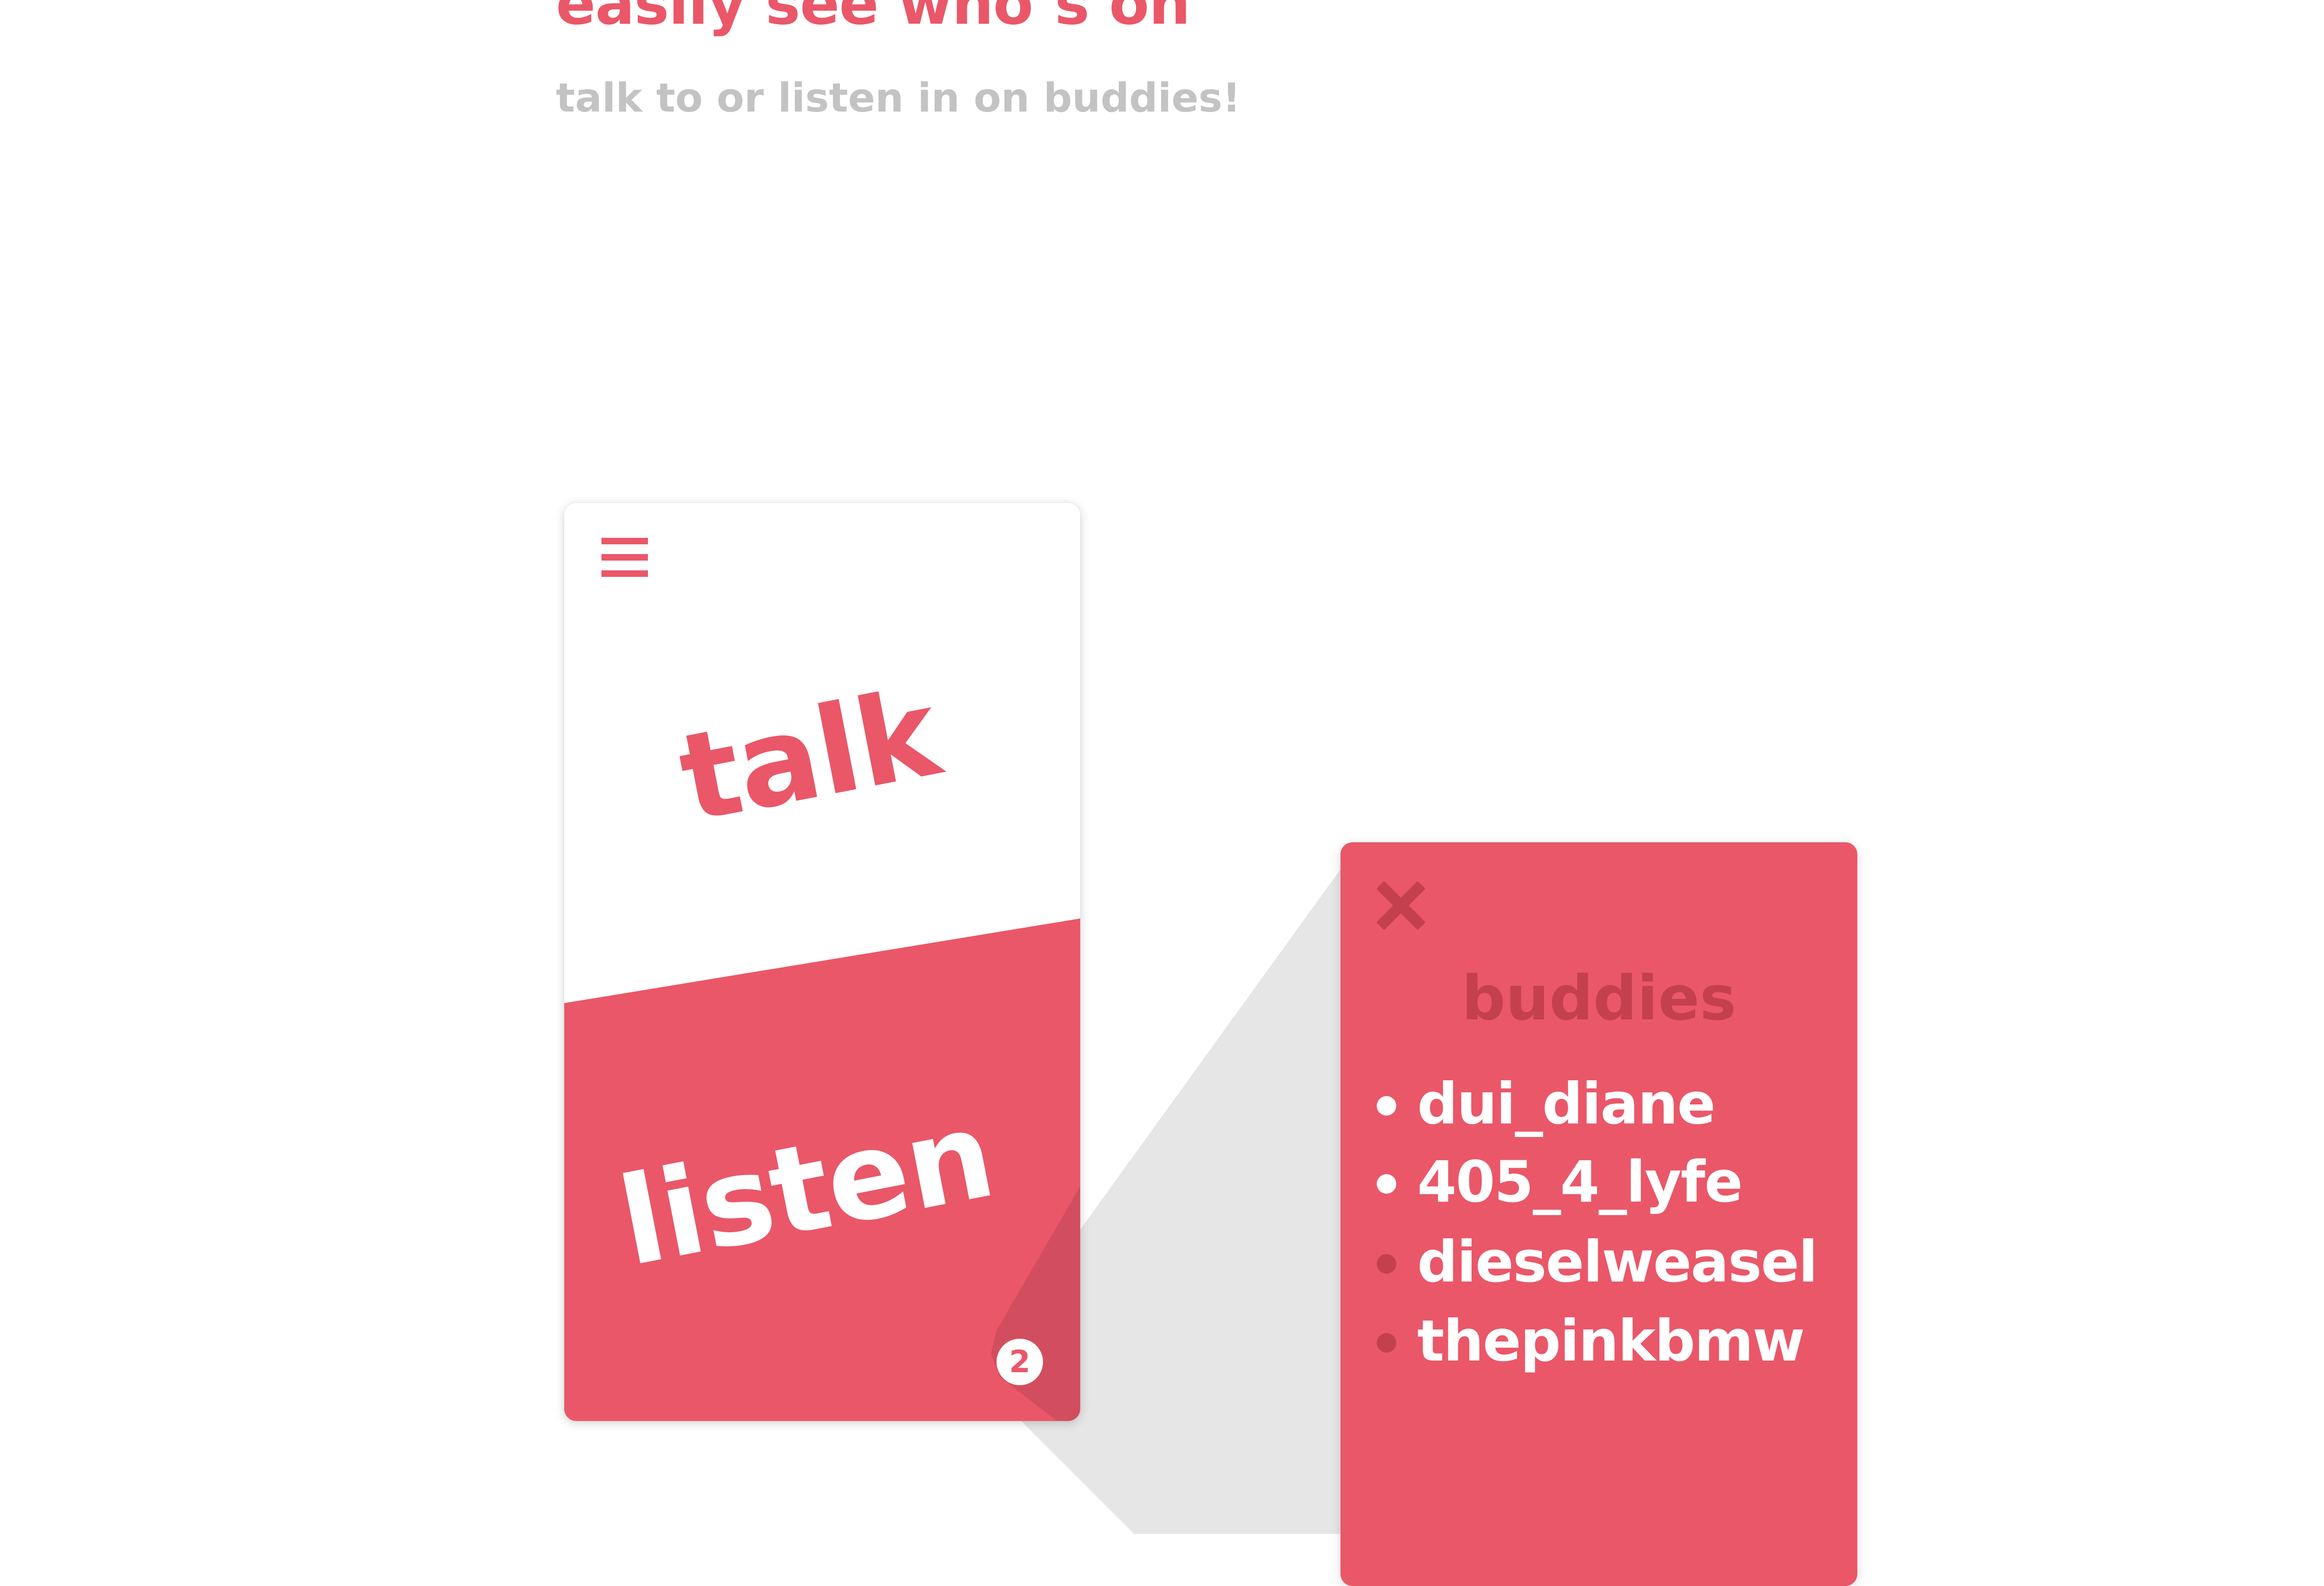  Describe the element at coordinates (873, 19) in the screenshot. I see `page-title: easily see who’s on` at that location.